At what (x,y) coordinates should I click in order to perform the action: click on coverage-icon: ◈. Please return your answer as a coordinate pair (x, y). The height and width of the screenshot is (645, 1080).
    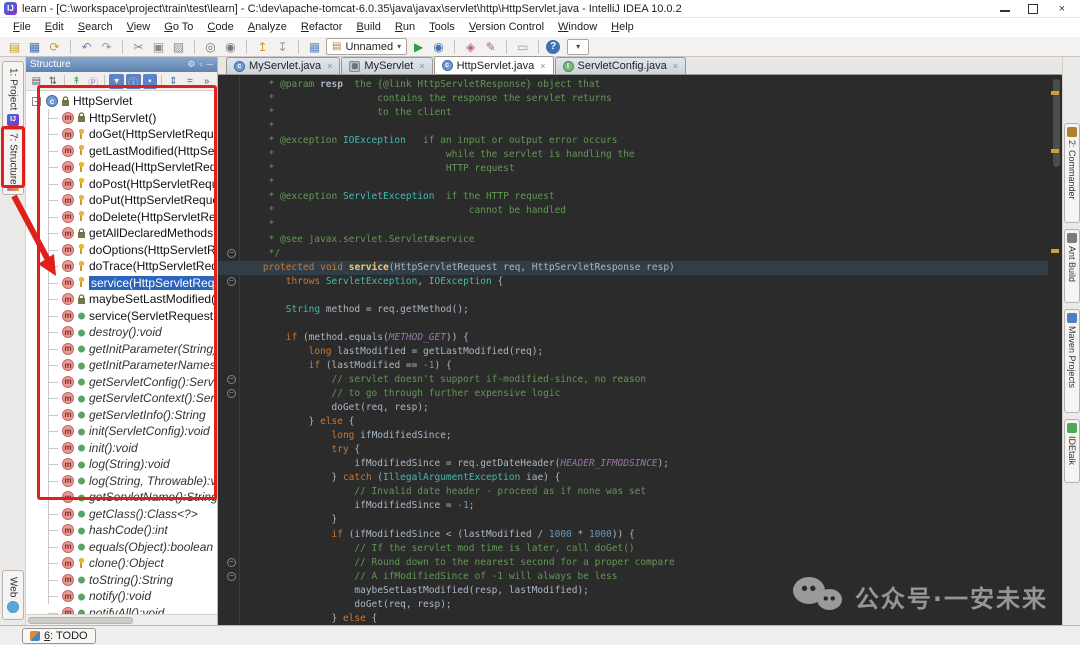
    Looking at the image, I should click on (470, 47).